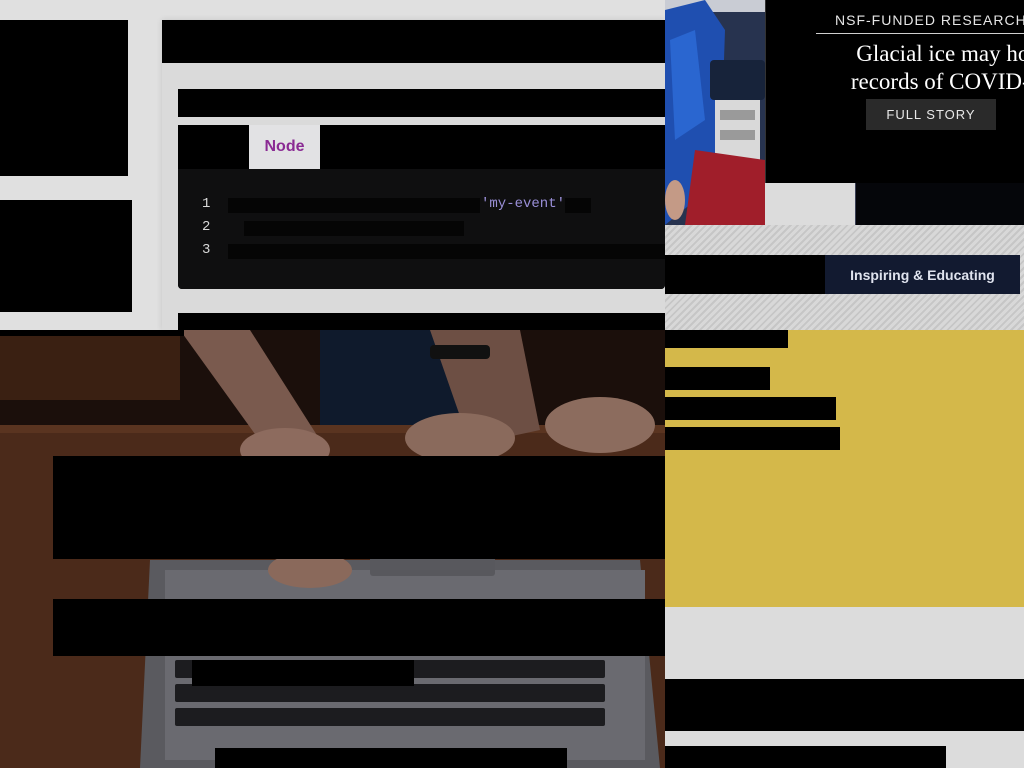 The height and width of the screenshot is (768, 1024). I want to click on news-kicker: NSF-FUNDED RESEARCH, so click(929, 20).